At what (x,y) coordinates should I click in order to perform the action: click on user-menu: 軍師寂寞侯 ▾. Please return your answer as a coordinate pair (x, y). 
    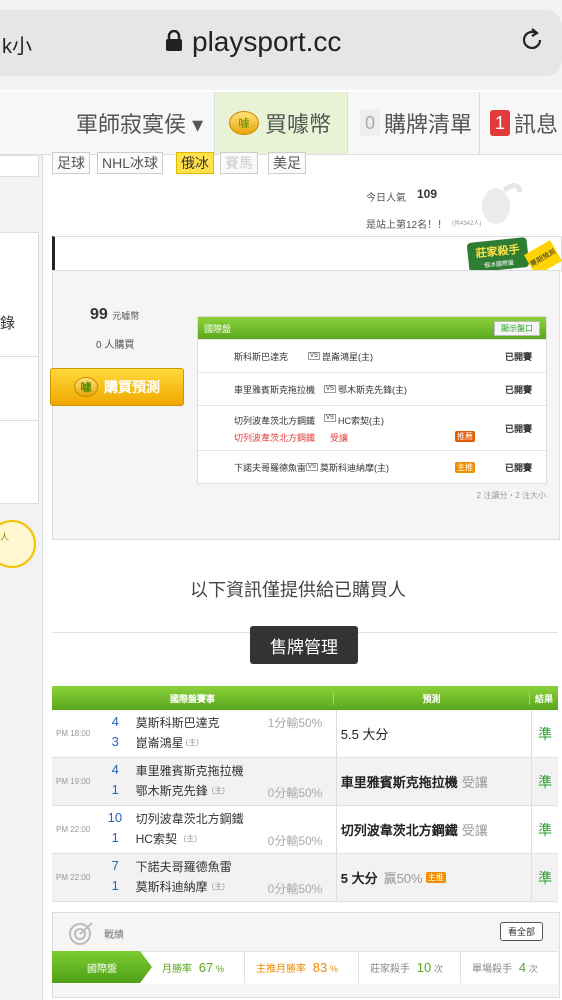
    Looking at the image, I should click on (139, 123).